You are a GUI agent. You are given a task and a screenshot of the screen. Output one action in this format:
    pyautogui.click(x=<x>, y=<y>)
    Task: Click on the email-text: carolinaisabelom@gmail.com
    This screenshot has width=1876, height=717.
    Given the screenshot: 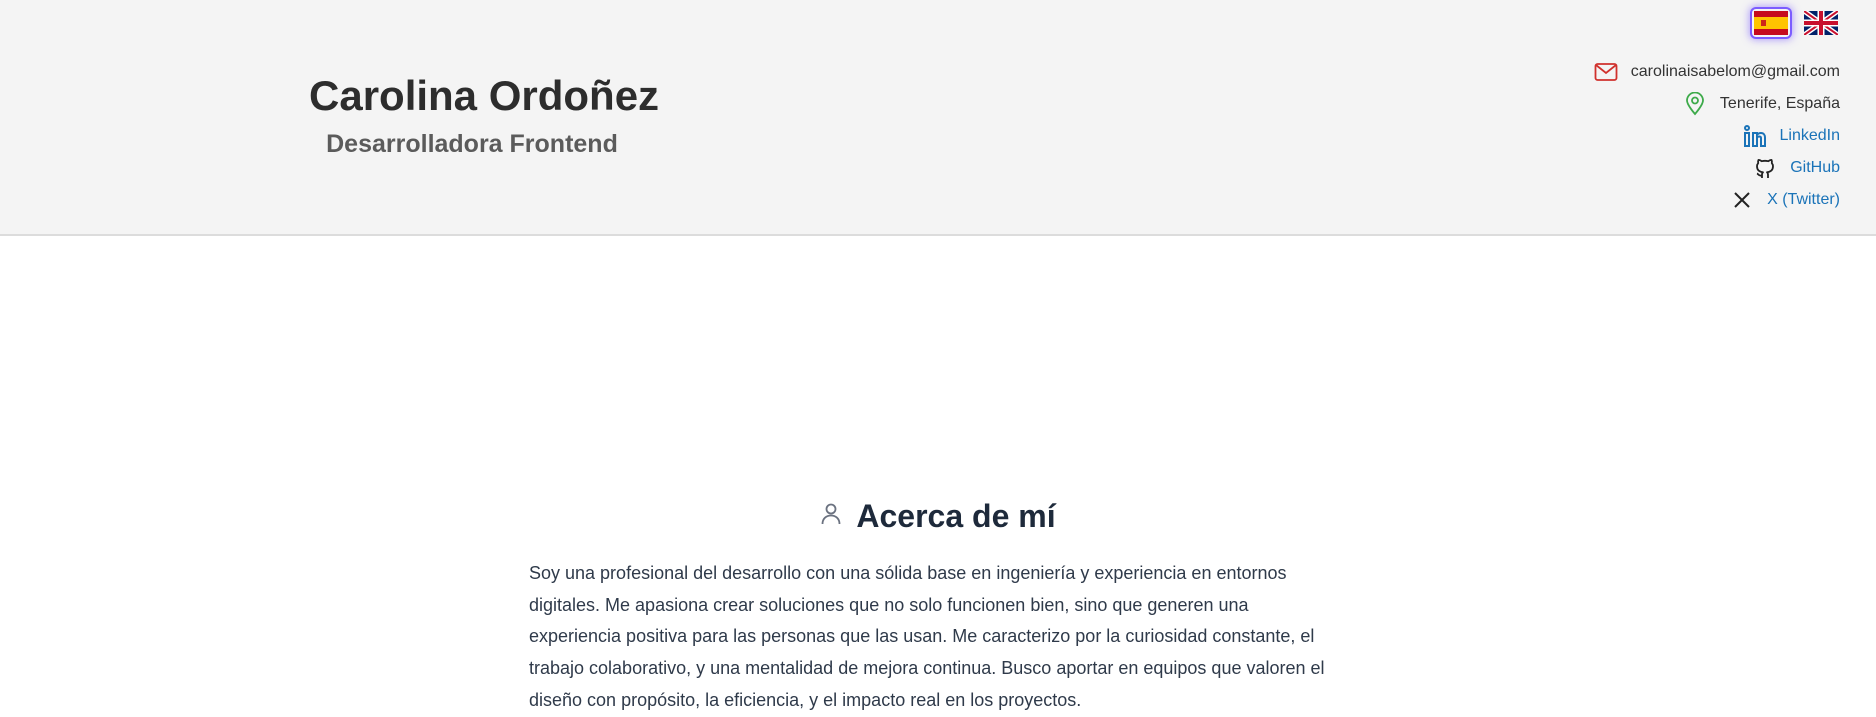 What is the action you would take?
    pyautogui.click(x=1735, y=72)
    